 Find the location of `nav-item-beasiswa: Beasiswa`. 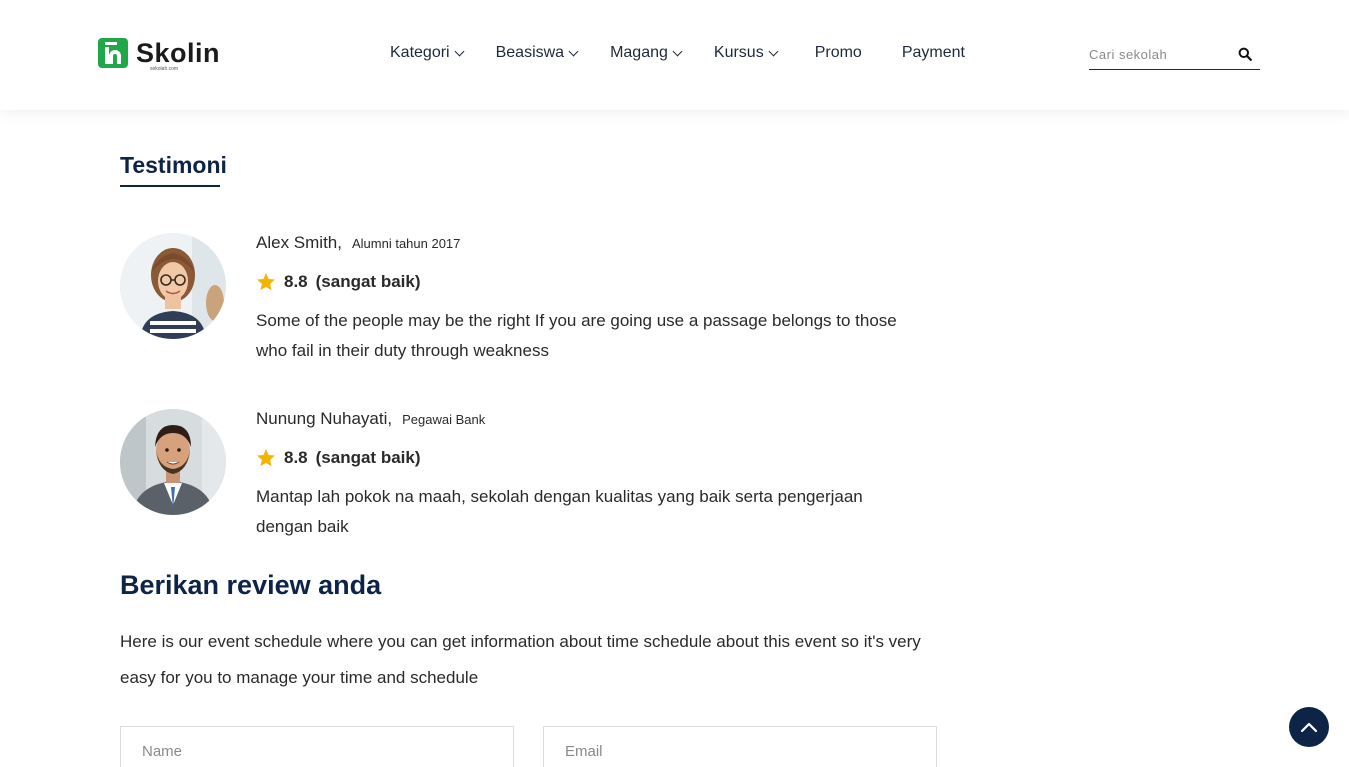

nav-item-beasiswa: Beasiswa is located at coordinates (537, 53).